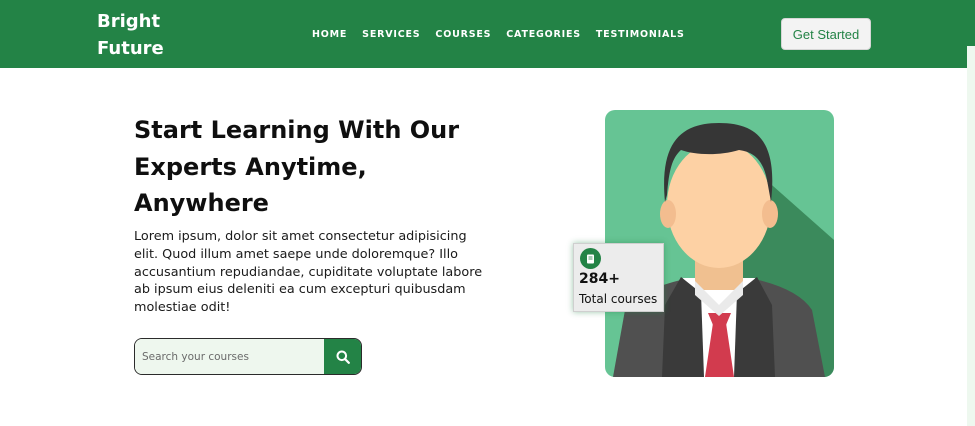  I want to click on stats-card: 284+ Total courses, so click(618, 277).